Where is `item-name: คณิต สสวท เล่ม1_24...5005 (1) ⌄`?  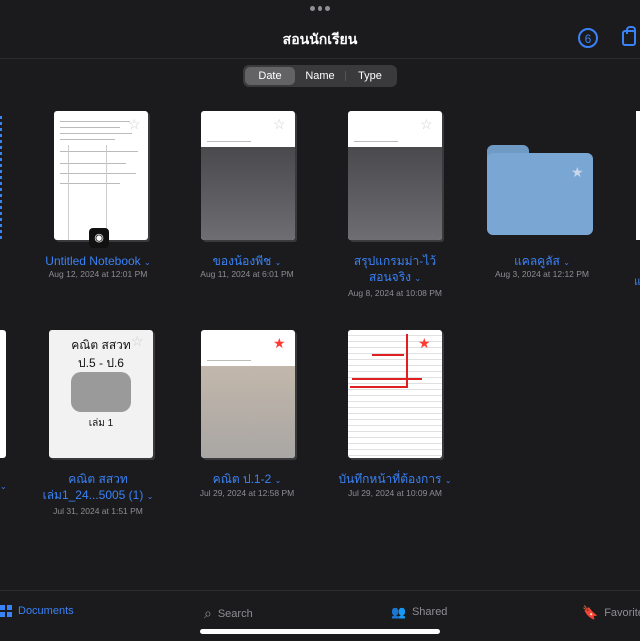 item-name: คณิต สสวท เล่ม1_24...5005 (1) ⌄ is located at coordinates (98, 488).